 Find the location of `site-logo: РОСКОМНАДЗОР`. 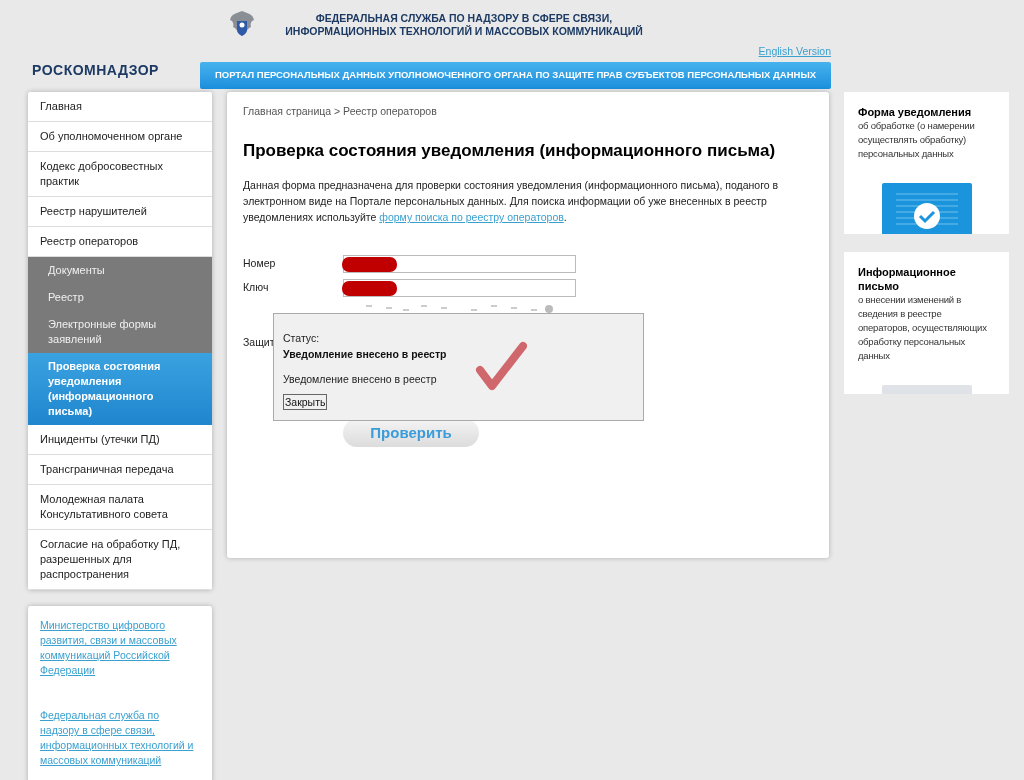

site-logo: РОСКОМНАДЗОР is located at coordinates (116, 70).